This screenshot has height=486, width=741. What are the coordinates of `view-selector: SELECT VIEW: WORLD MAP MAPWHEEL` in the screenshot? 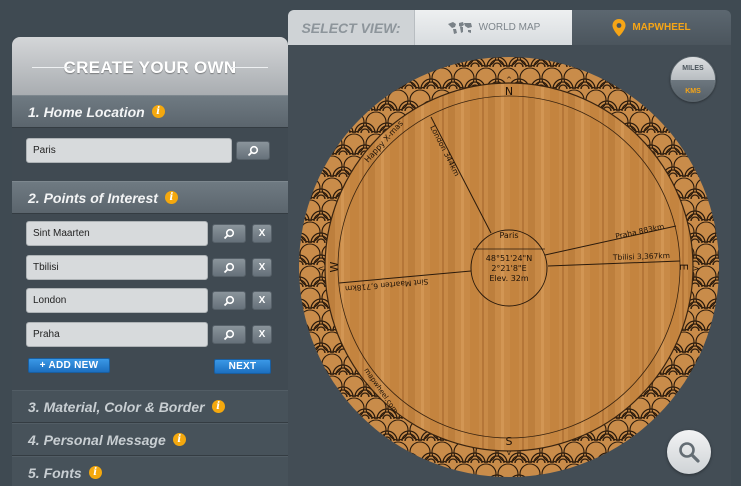 It's located at (509, 27).